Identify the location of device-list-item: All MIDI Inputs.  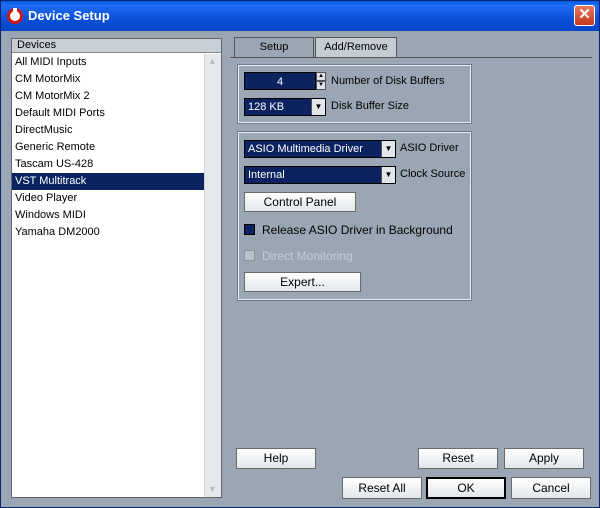
(108, 62).